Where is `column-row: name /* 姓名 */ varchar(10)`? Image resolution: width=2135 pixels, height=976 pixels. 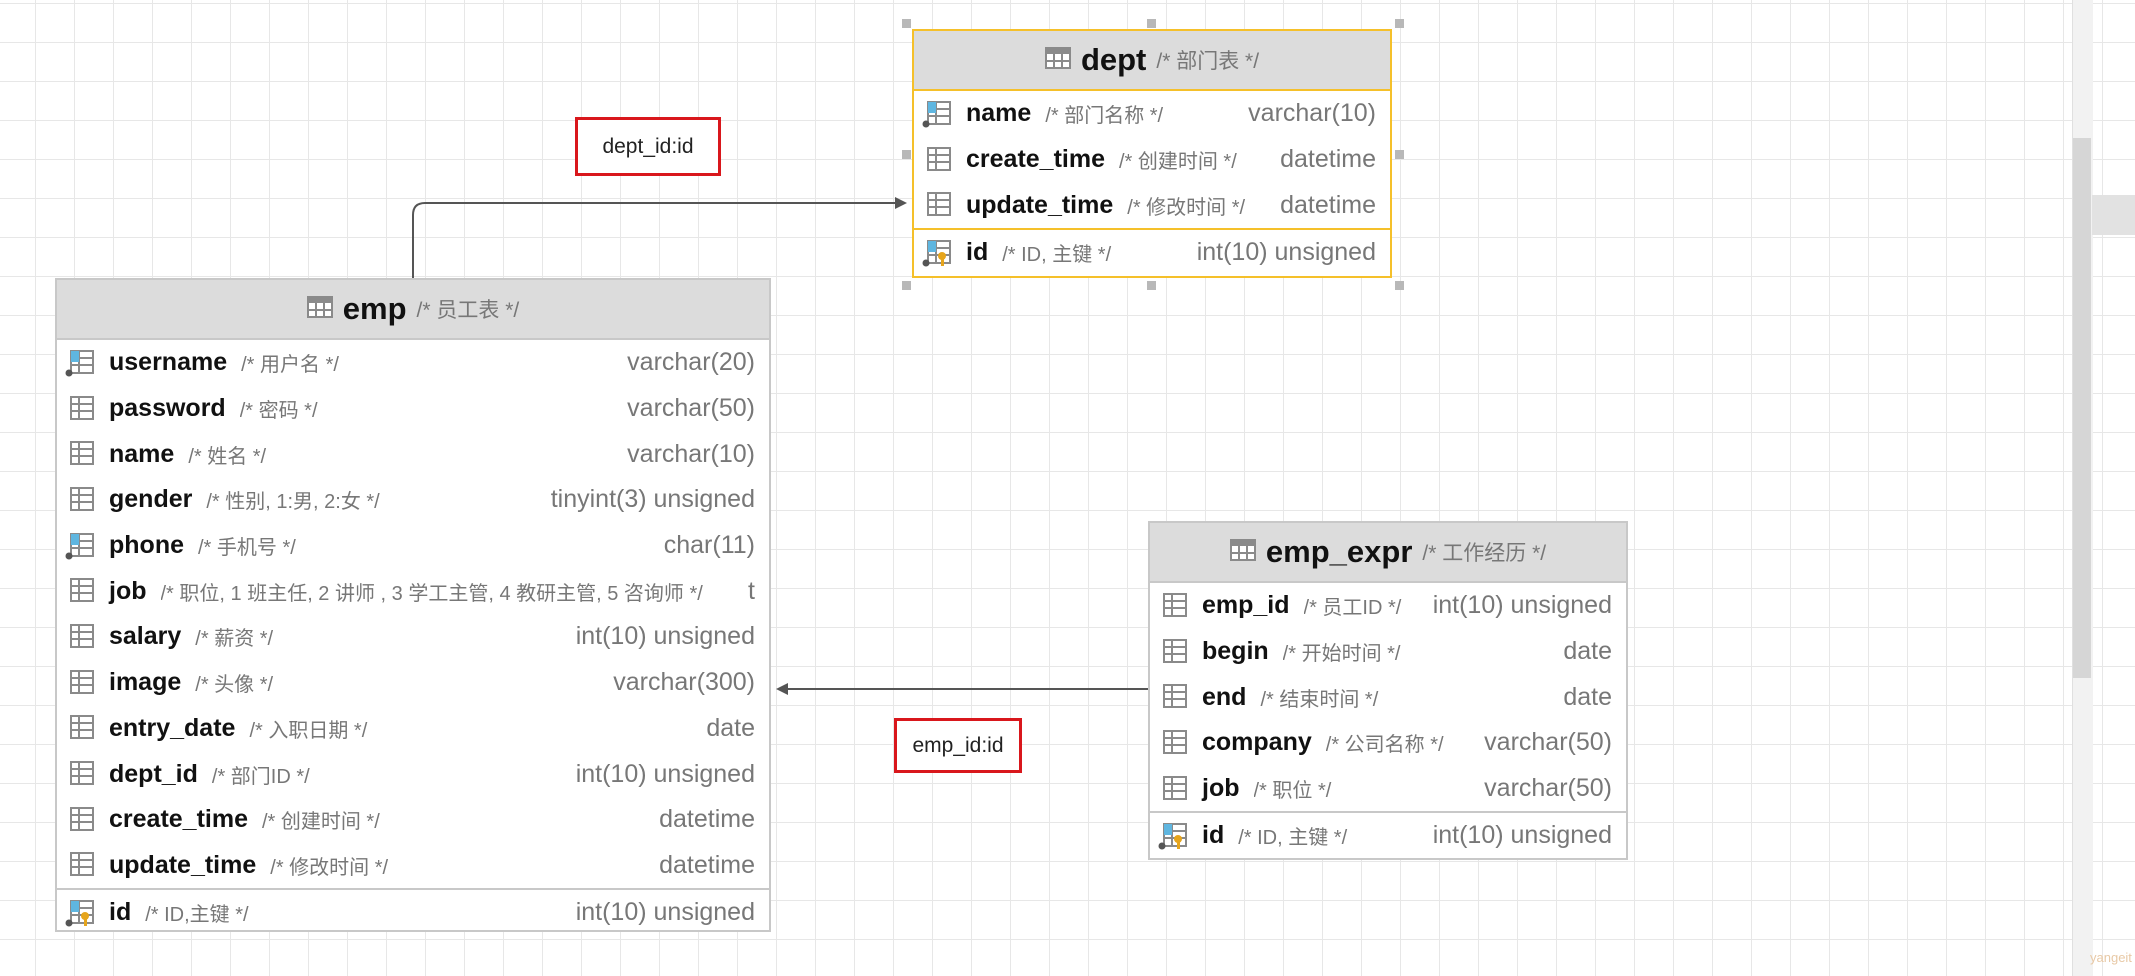
column-row: name /* 姓名 */ varchar(10) is located at coordinates (413, 454).